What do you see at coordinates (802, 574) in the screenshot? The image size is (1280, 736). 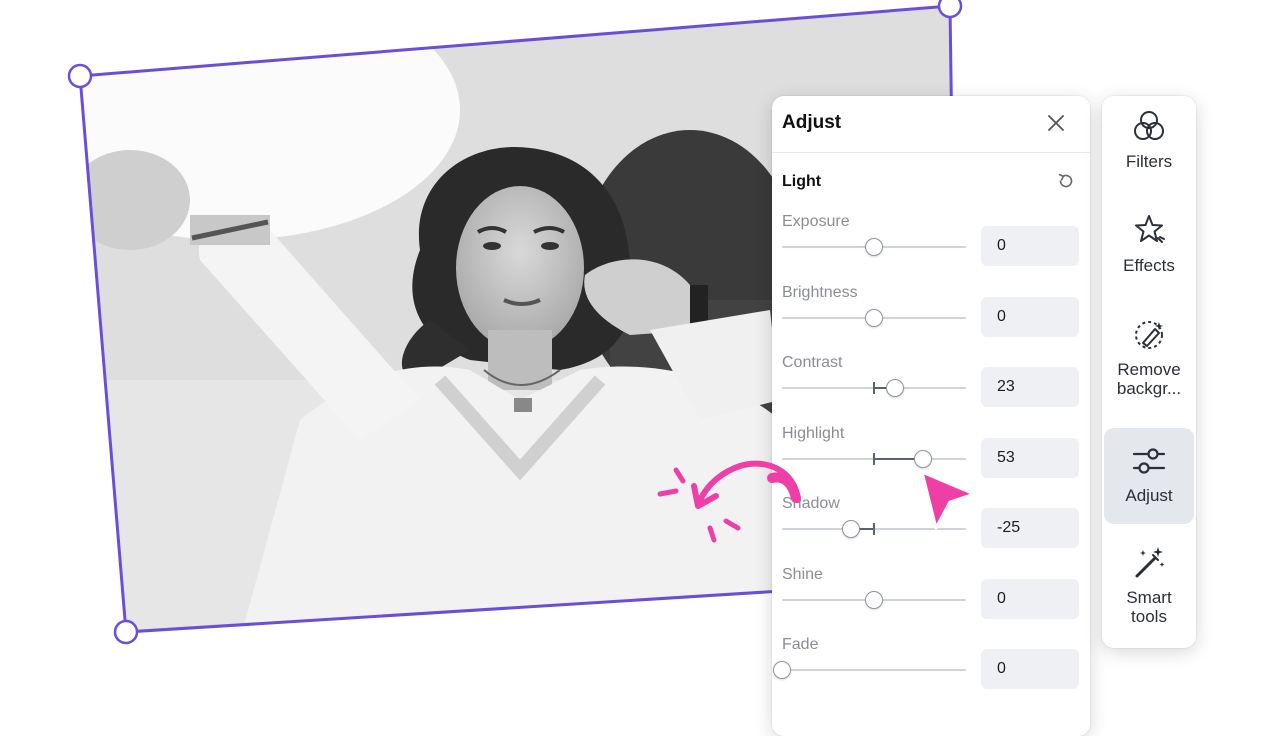 I see `shine-label: Shine` at bounding box center [802, 574].